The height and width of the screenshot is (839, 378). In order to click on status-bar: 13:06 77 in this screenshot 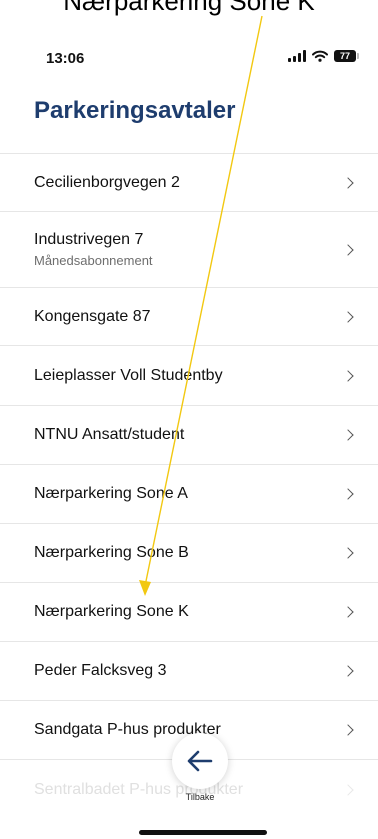, I will do `click(189, 61)`.